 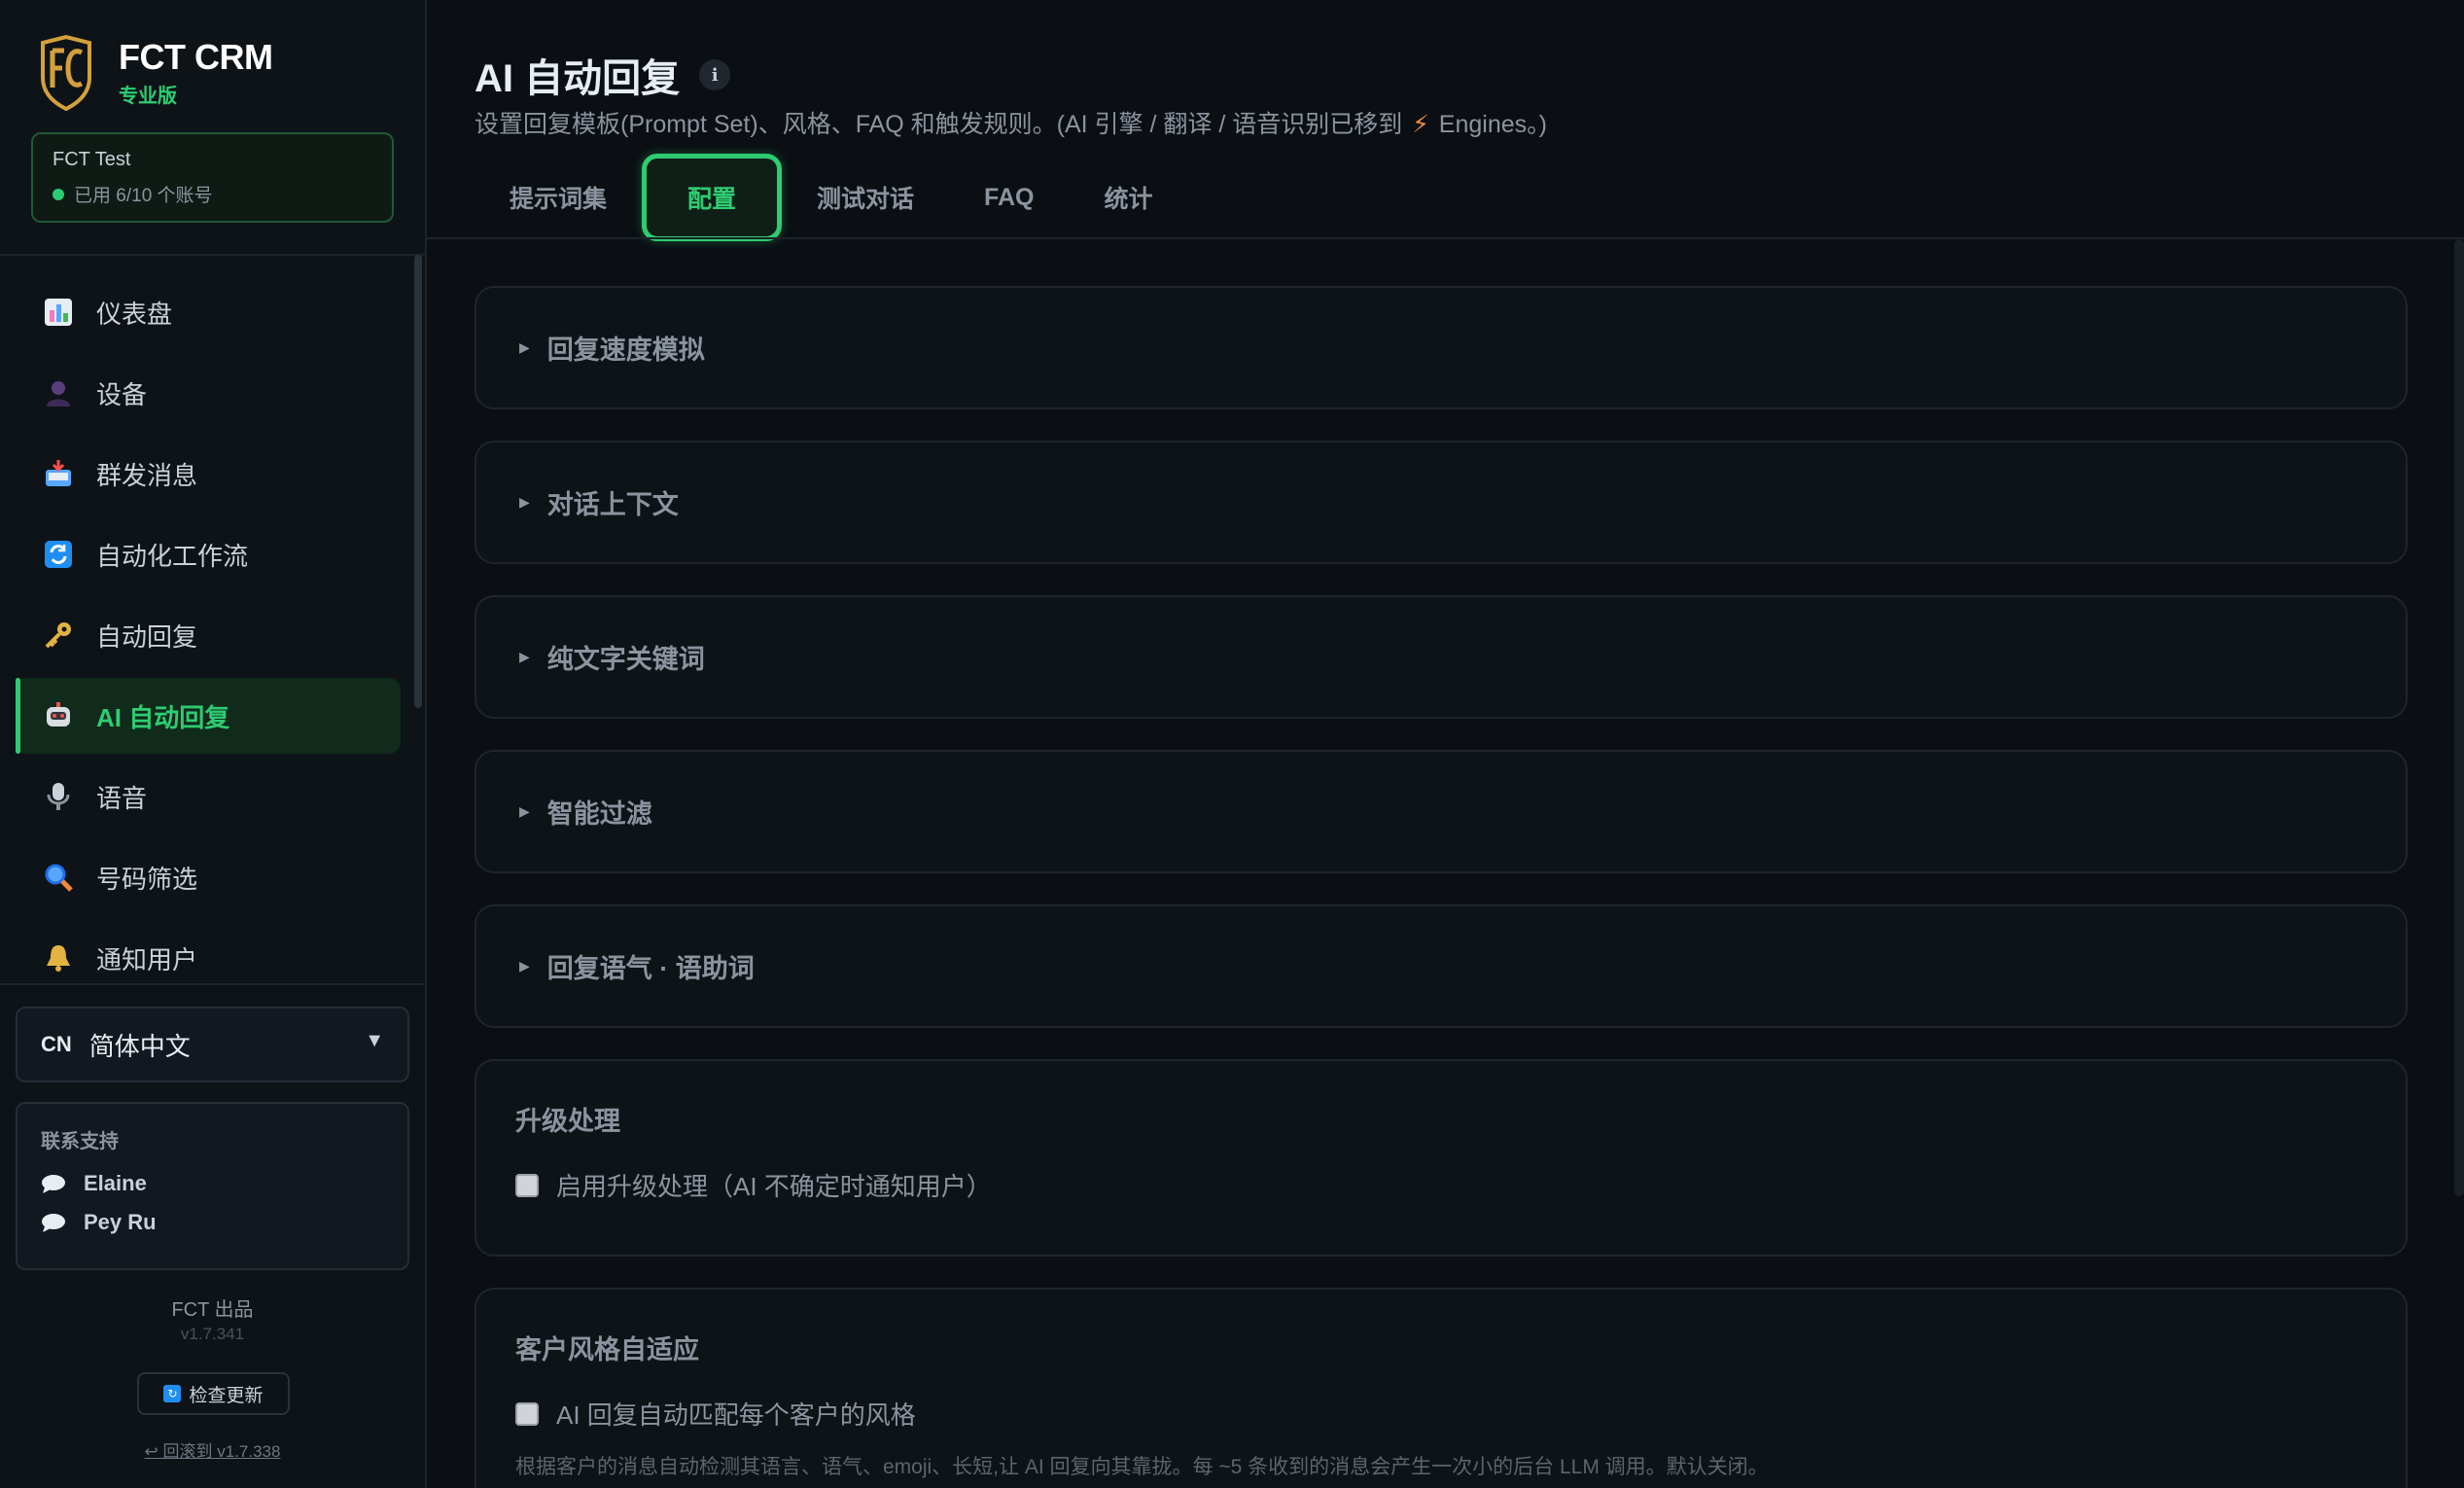 I want to click on section-smart-filter: ▶ 智能过滤, so click(x=1441, y=811).